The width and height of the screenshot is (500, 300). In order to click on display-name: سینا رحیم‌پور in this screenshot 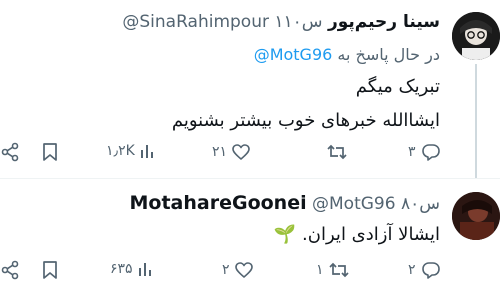, I will do `click(384, 22)`.